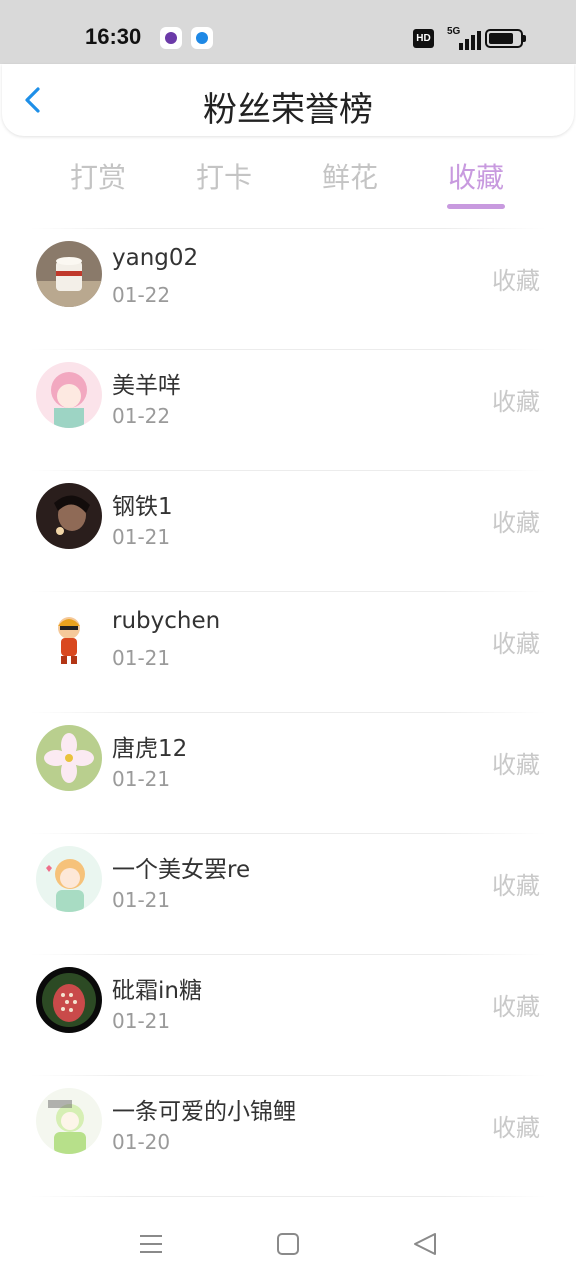 This screenshot has width=576, height=1280. I want to click on user-name: 一个美女罢re, so click(181, 870).